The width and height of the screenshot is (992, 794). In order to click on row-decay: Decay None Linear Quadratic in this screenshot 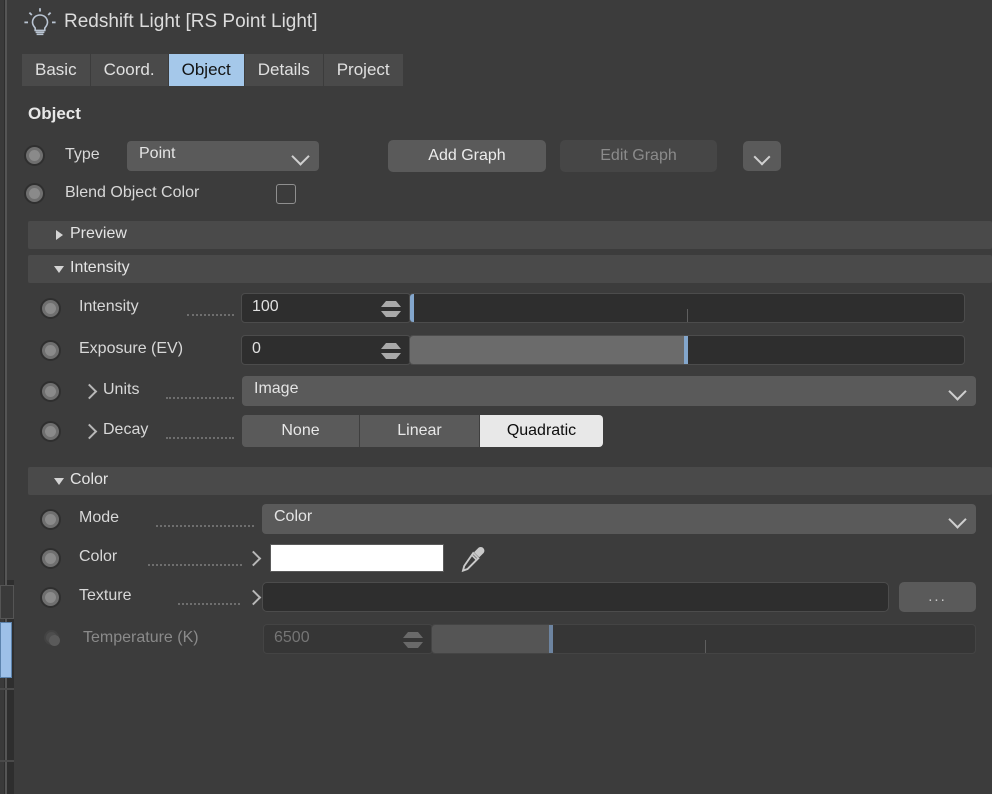, I will do `click(503, 434)`.